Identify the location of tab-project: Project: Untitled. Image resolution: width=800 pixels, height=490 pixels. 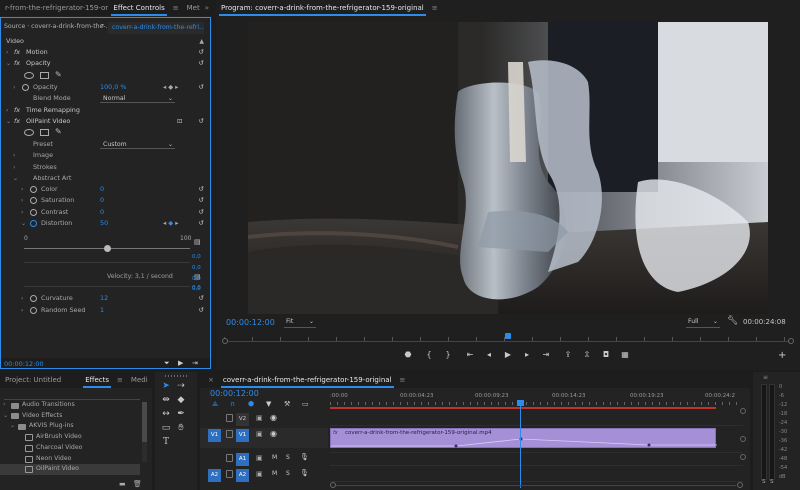
(33, 380).